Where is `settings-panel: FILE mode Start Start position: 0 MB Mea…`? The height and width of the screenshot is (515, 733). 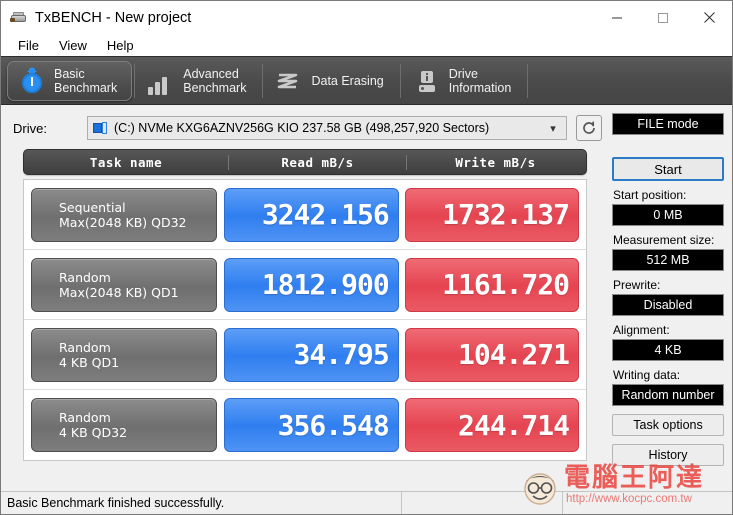 settings-panel: FILE mode Start Start position: 0 MB Mea… is located at coordinates (670, 309).